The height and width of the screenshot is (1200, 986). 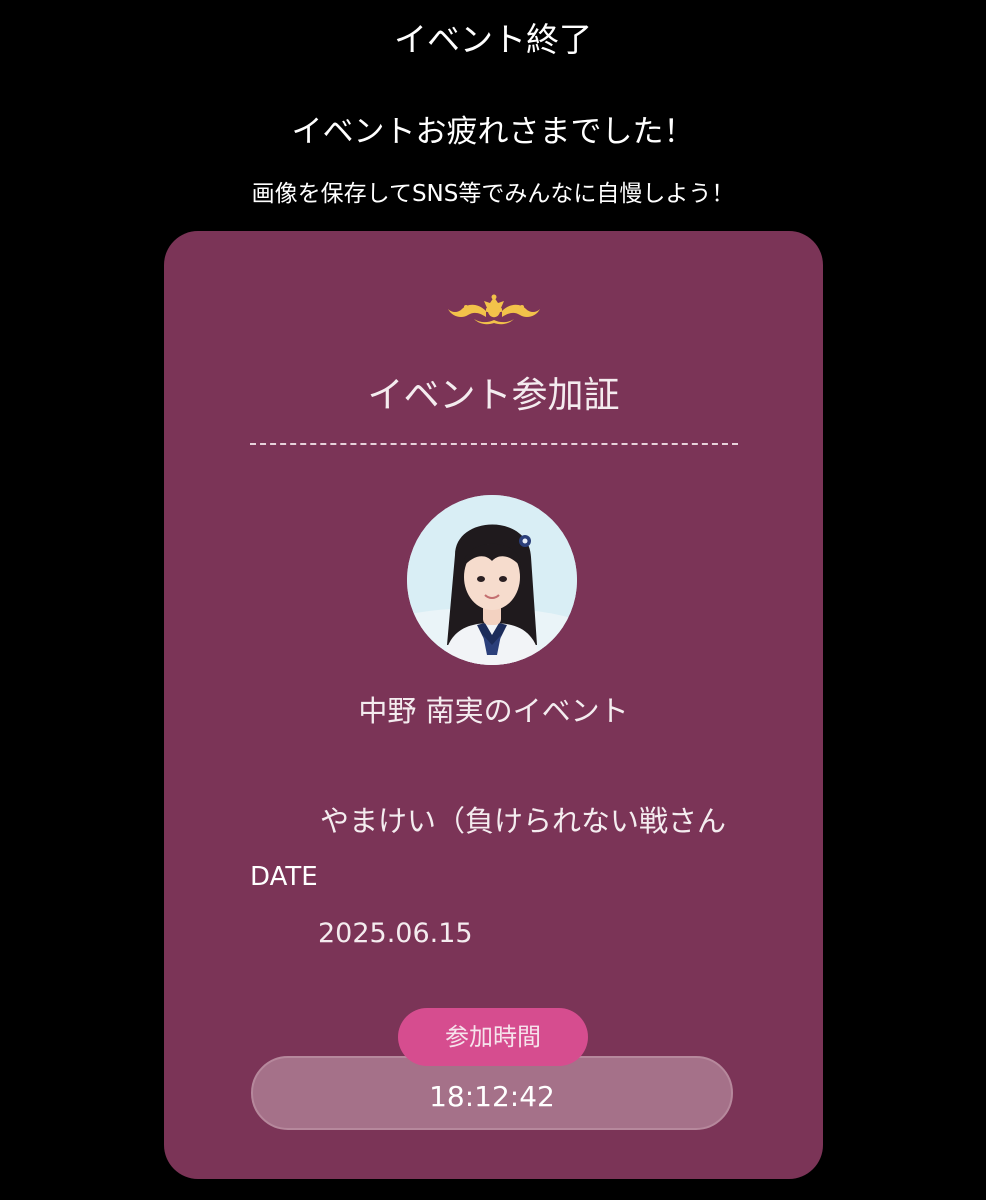 What do you see at coordinates (493, 194) in the screenshot?
I see `share-hint: 画像を保存してSNS等でみんなに自慢しよう！` at bounding box center [493, 194].